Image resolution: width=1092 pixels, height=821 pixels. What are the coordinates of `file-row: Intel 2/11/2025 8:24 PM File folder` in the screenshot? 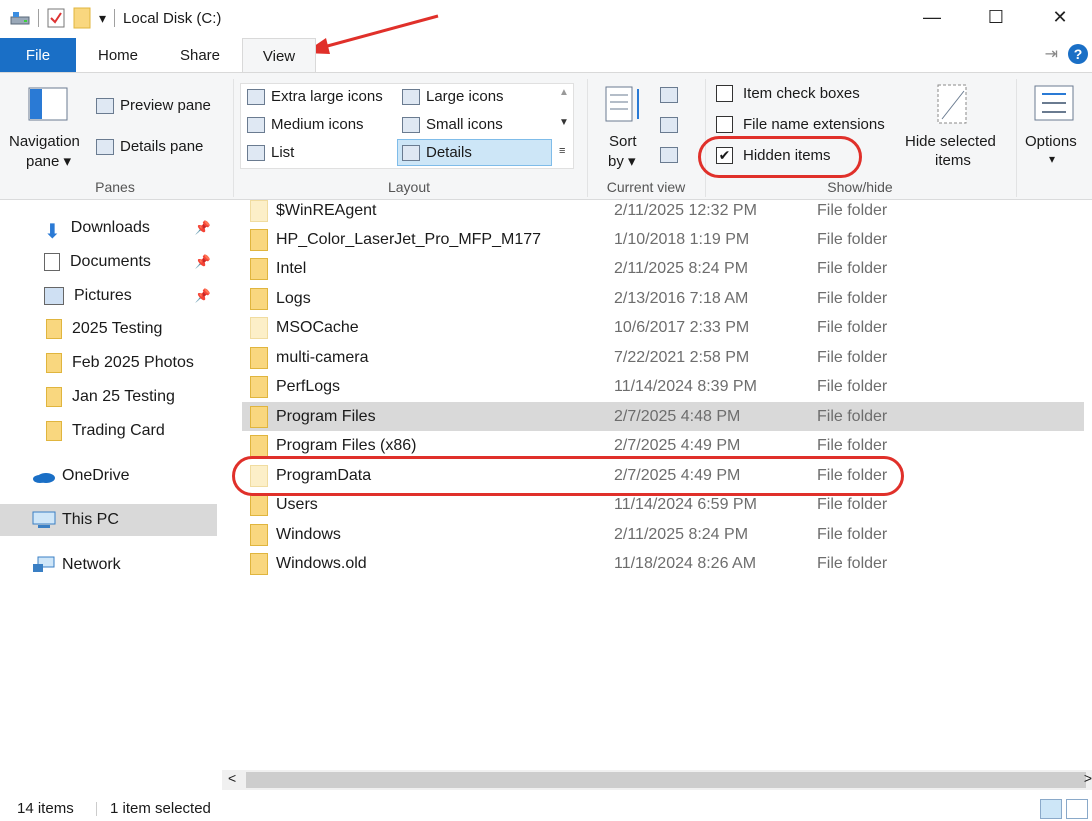 It's located at (663, 268).